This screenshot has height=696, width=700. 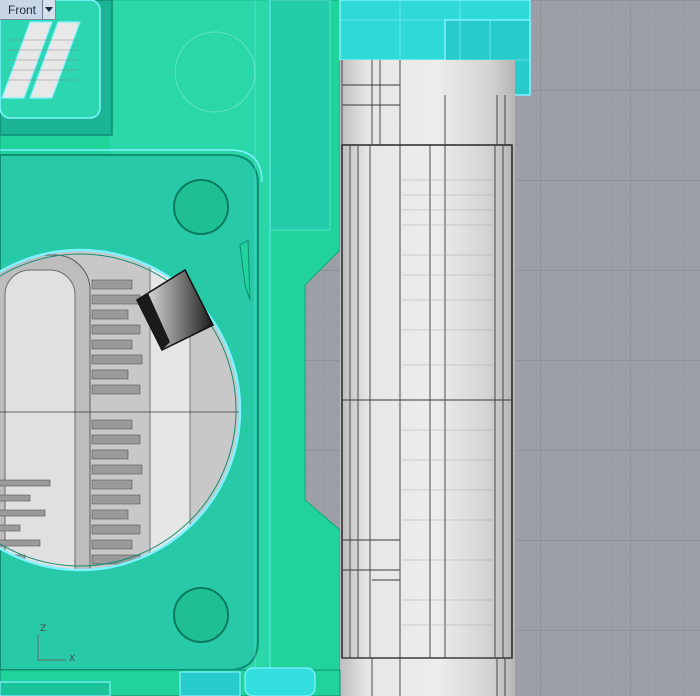 What do you see at coordinates (201, 207) in the screenshot?
I see `mount-hole-top` at bounding box center [201, 207].